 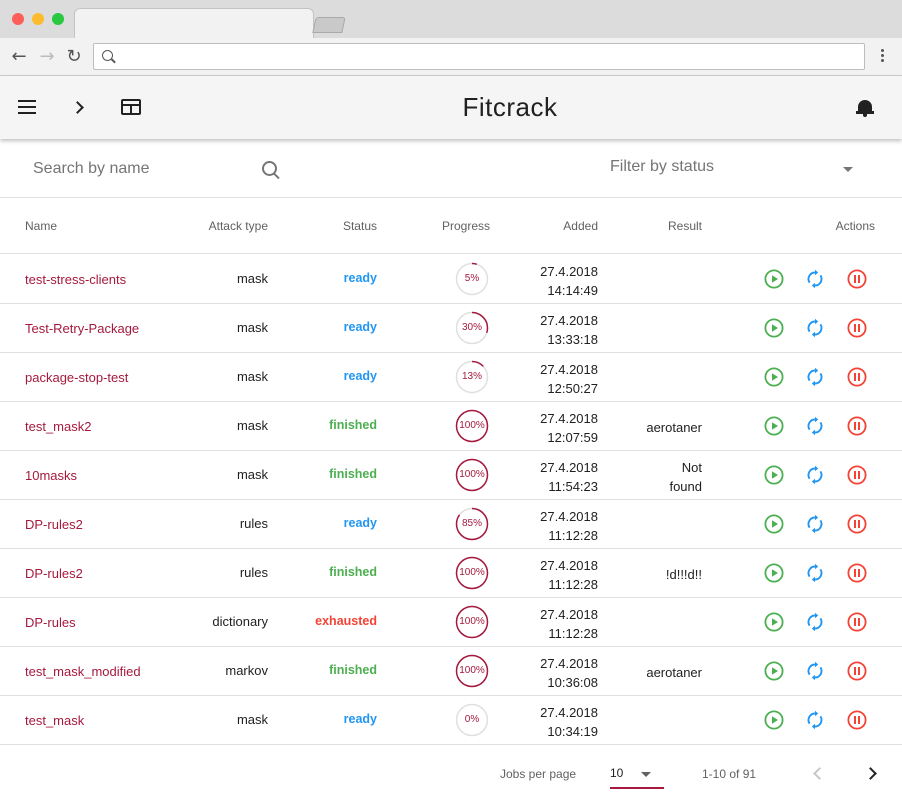 I want to click on progress-percent: 13%, so click(x=471, y=376).